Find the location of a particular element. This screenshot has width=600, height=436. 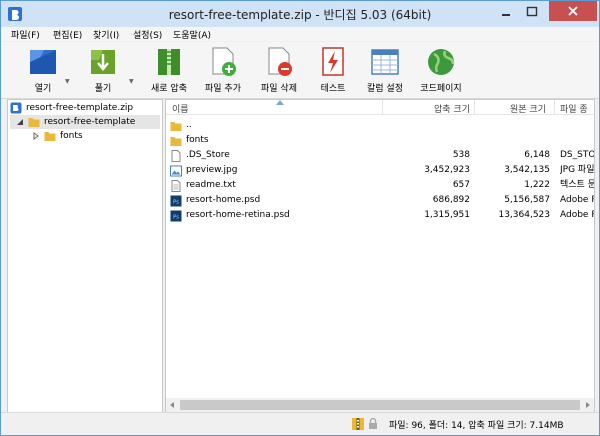

codepage-button: 코드페이지 is located at coordinates (441, 70).